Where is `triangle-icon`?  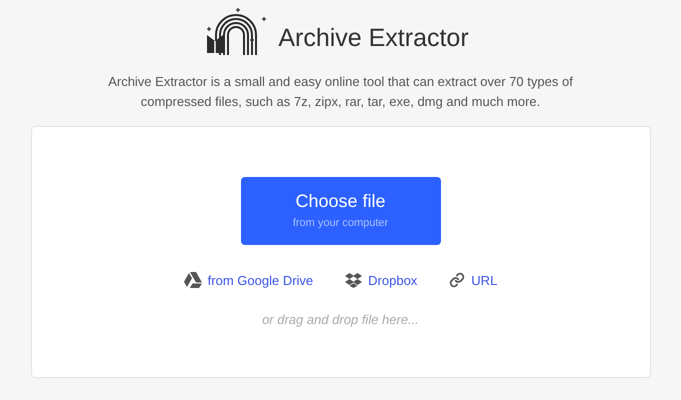 triangle-icon is located at coordinates (193, 280).